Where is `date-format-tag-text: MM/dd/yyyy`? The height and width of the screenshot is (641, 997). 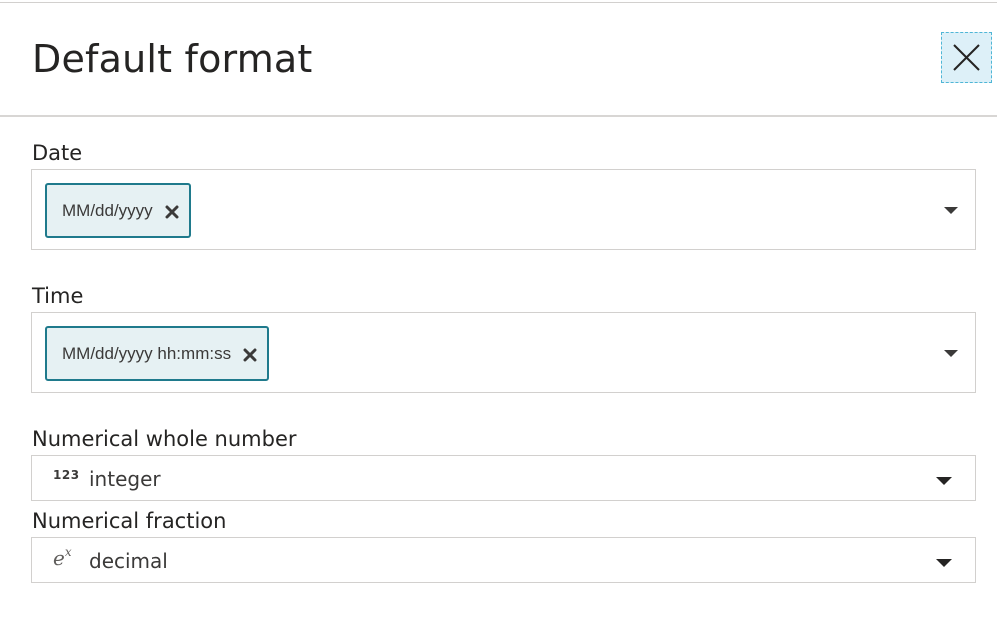
date-format-tag-text: MM/dd/yyyy is located at coordinates (107, 210).